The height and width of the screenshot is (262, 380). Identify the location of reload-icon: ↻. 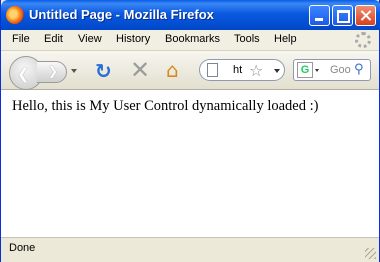
(103, 71).